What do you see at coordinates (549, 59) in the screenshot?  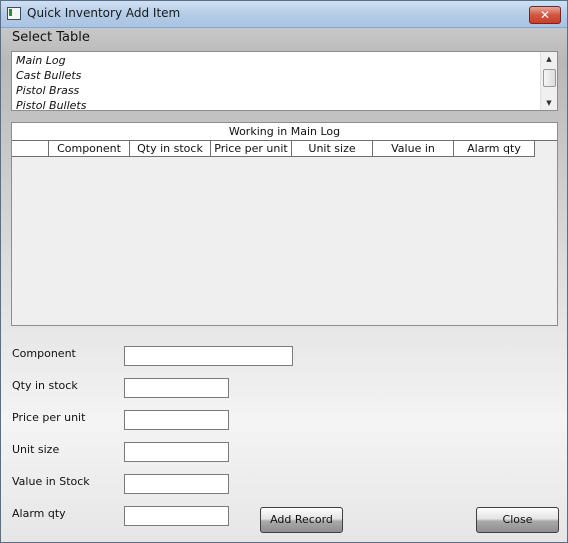 I see `scroll-up-arrow-icon: ▲` at bounding box center [549, 59].